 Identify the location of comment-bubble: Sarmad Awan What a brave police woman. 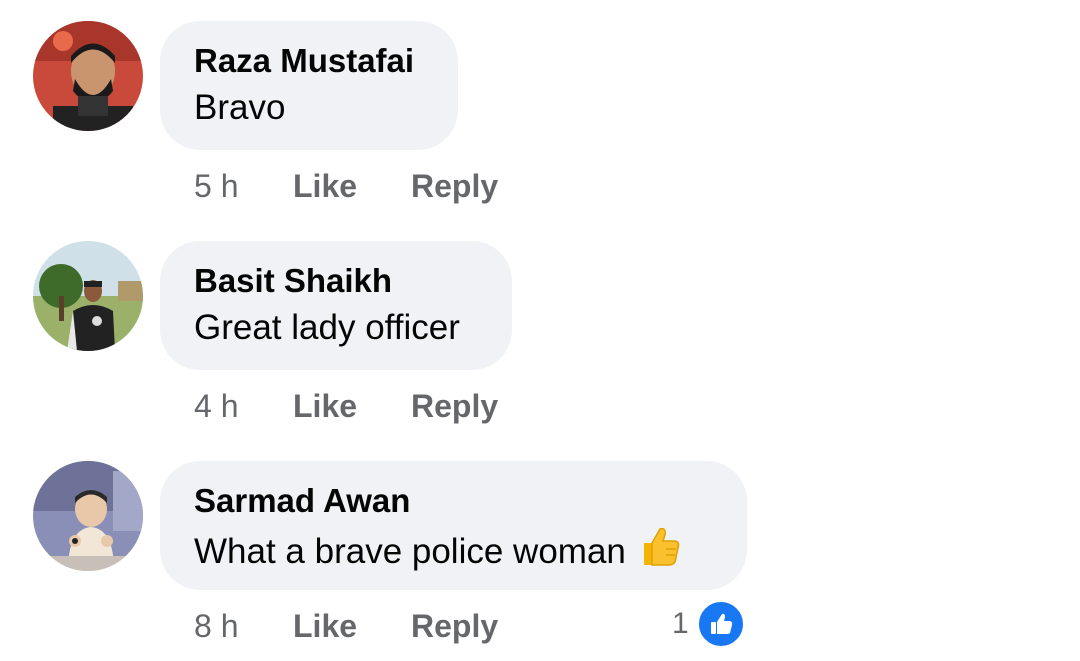
(453, 525).